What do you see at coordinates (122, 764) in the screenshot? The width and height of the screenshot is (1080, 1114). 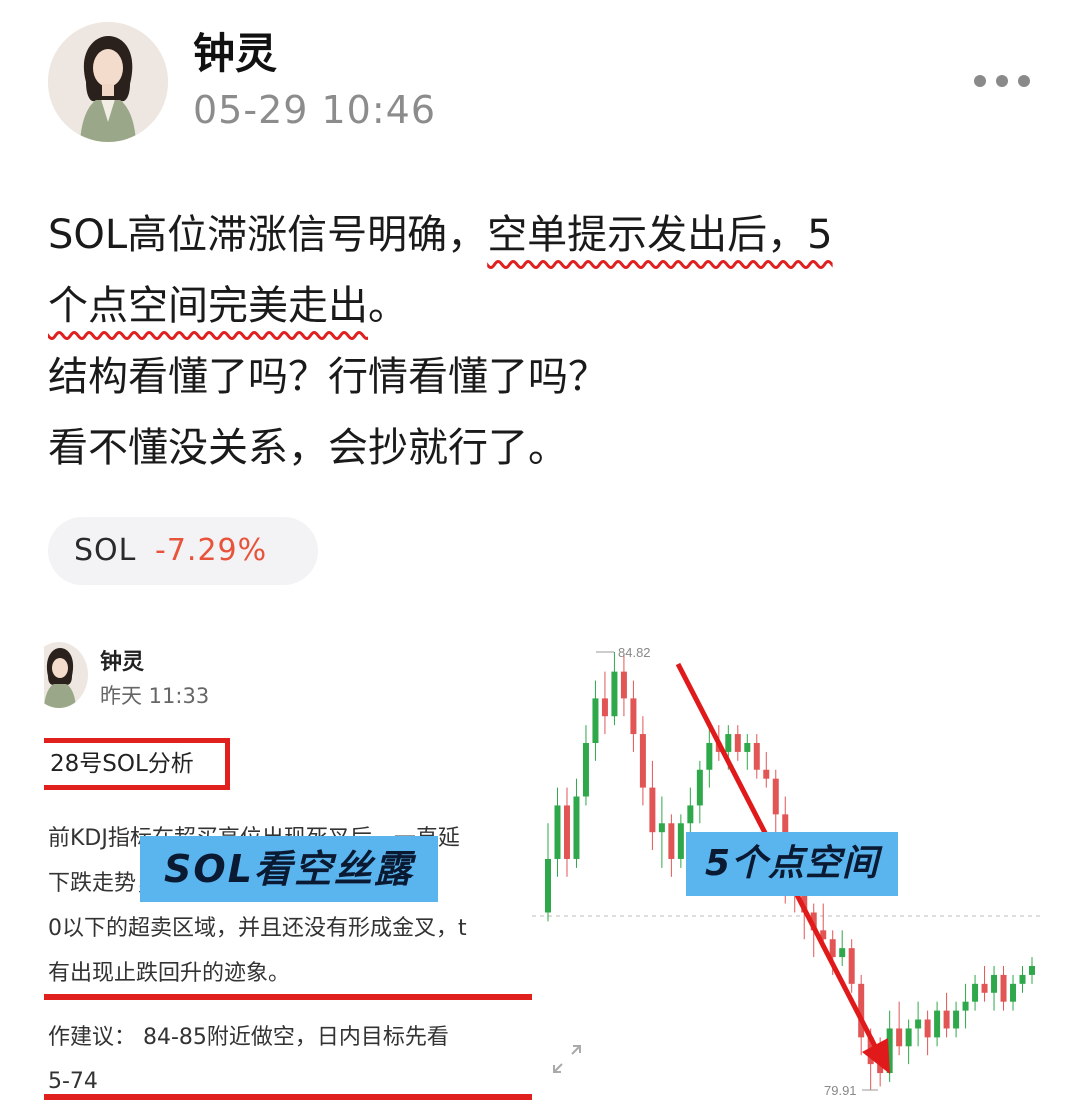 I see `quoted-title: 28号SOL分析` at bounding box center [122, 764].